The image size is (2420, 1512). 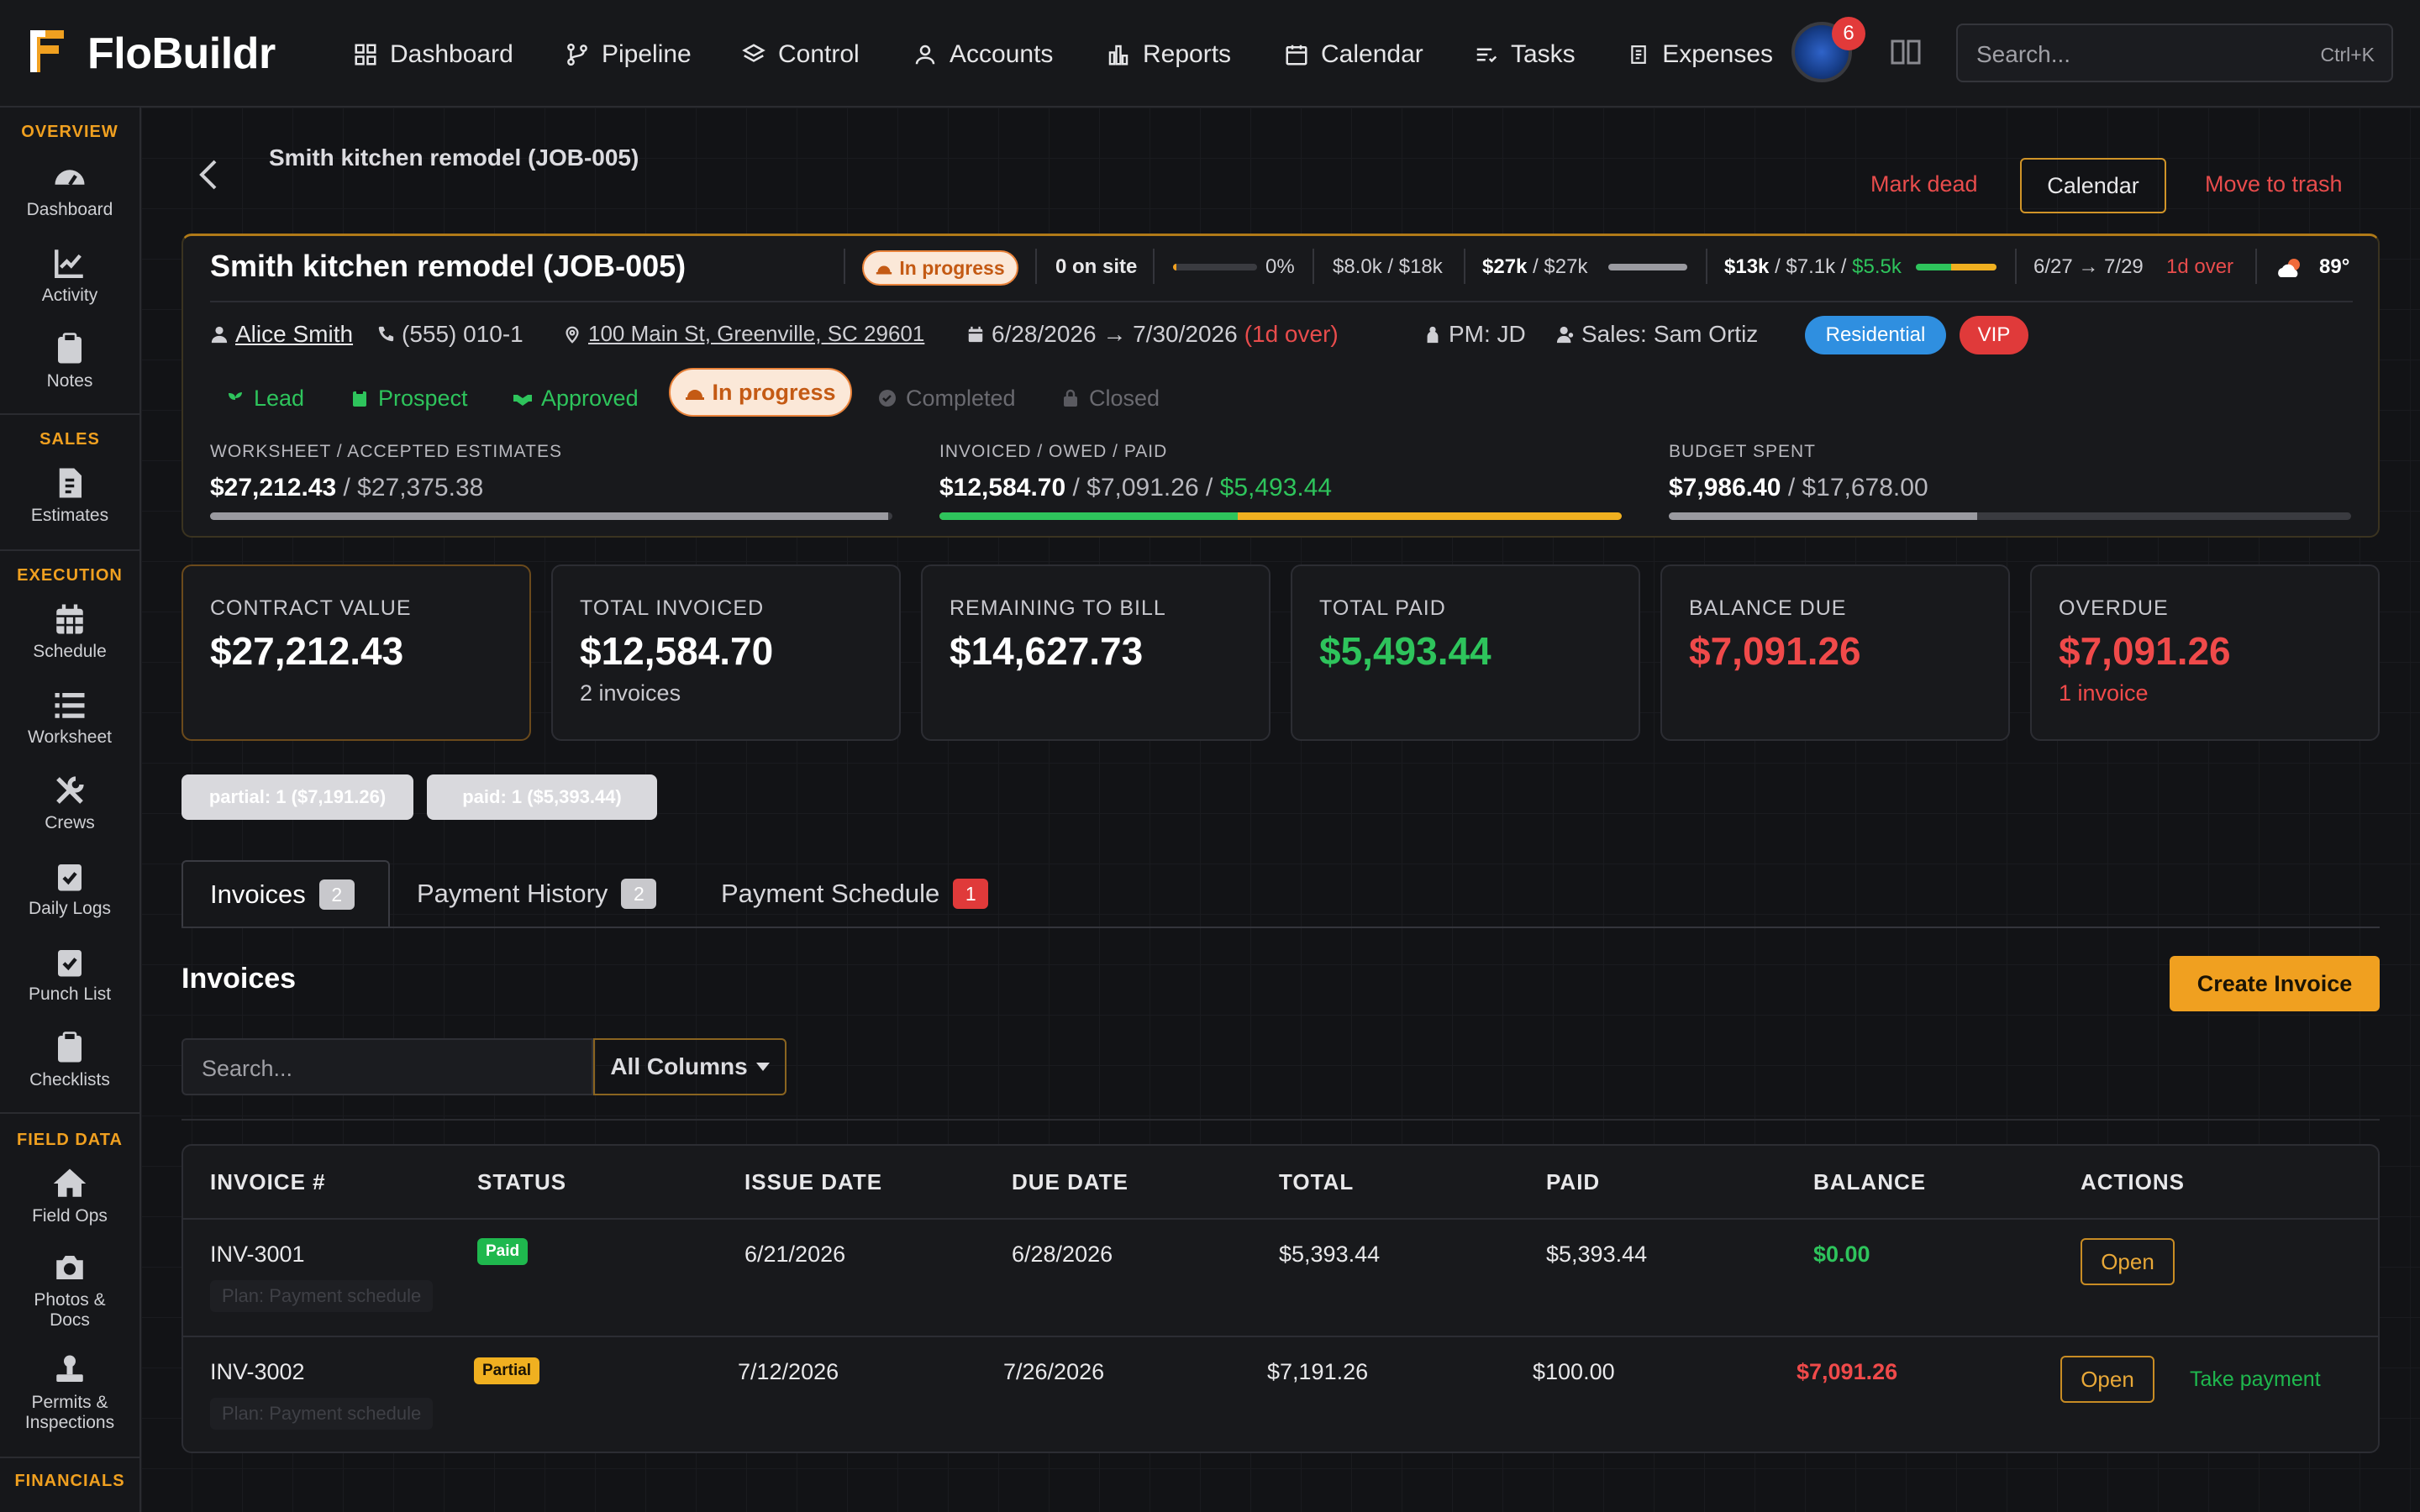 I want to click on handshake-icon, so click(x=522, y=400).